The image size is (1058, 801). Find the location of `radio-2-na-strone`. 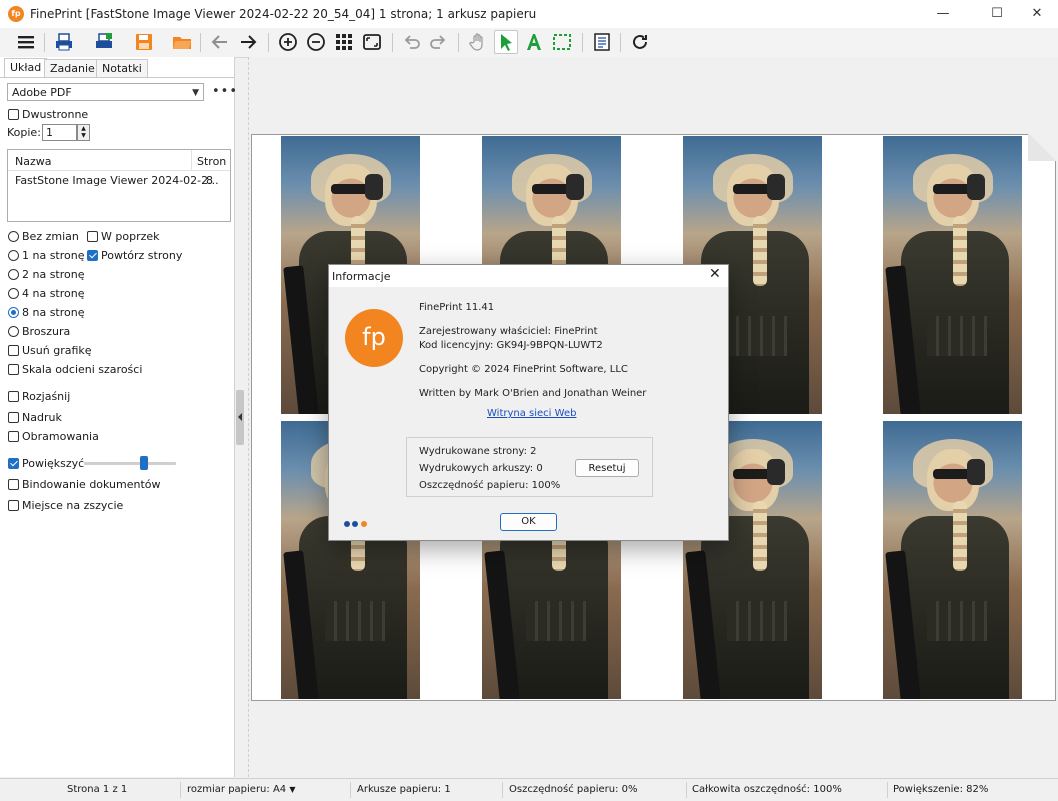

radio-2-na-strone is located at coordinates (13, 274).